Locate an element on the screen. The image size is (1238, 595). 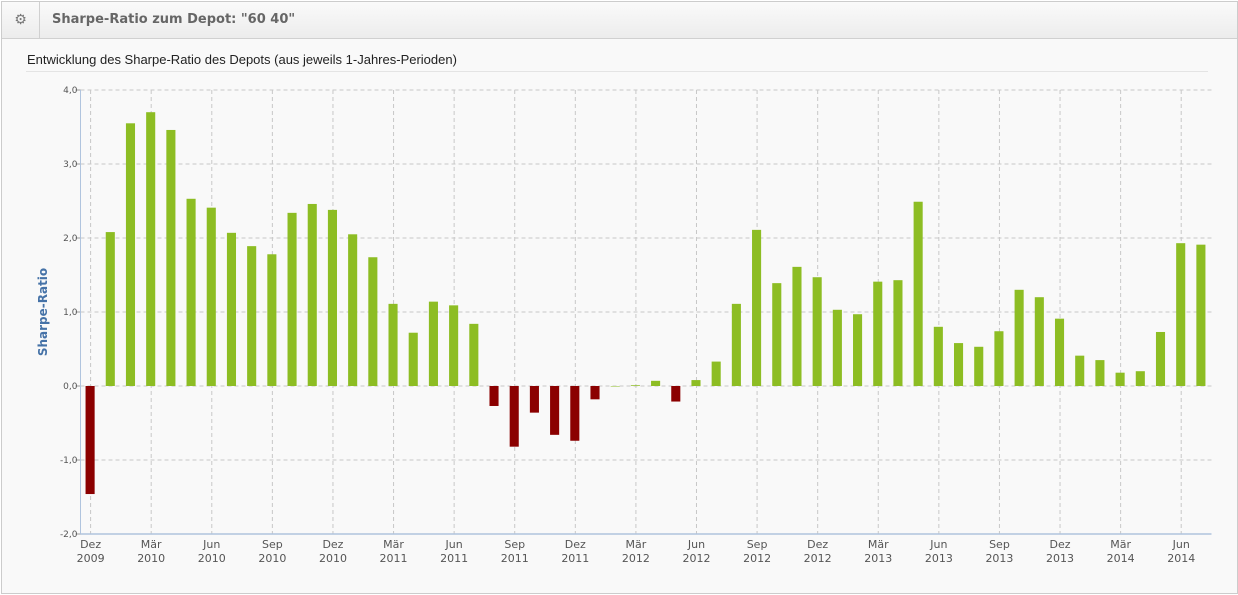
y-tick-label: 3,0 is located at coordinates (70, 165).